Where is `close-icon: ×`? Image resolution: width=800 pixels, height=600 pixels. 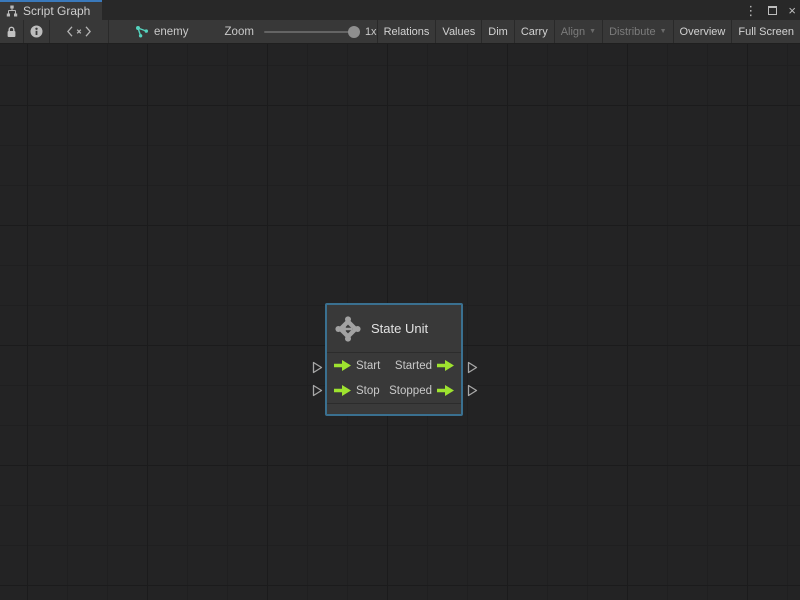 close-icon: × is located at coordinates (792, 10).